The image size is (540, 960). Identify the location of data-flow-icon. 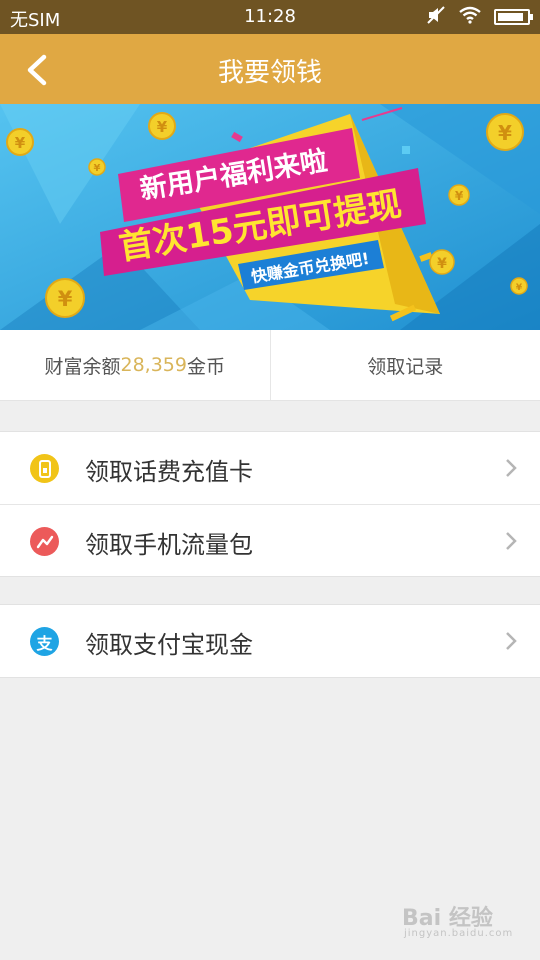
(44, 541).